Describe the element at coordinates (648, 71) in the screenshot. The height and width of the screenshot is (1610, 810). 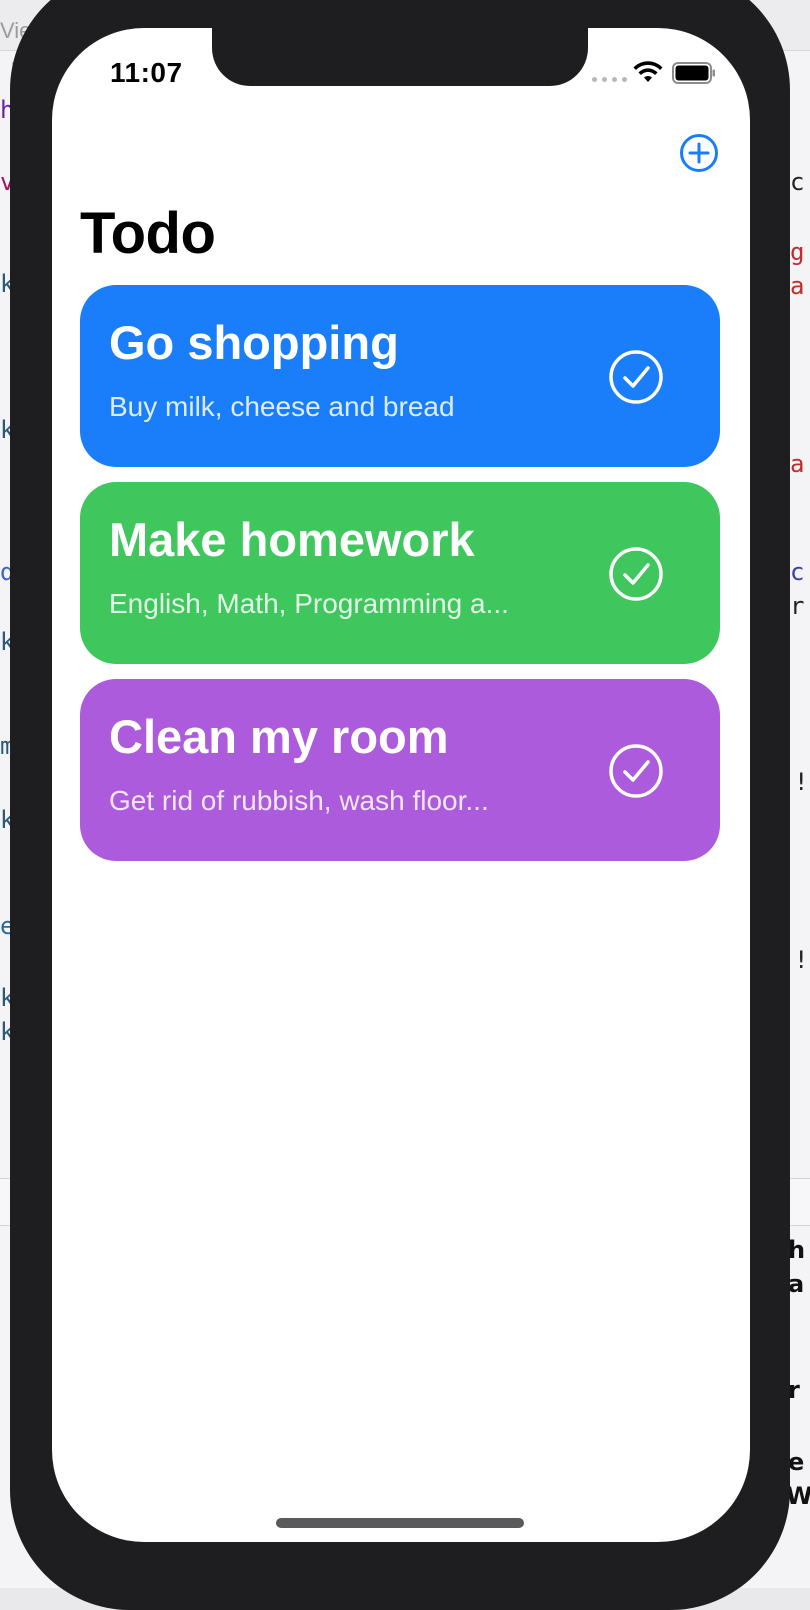
I see `wifi-icon` at that location.